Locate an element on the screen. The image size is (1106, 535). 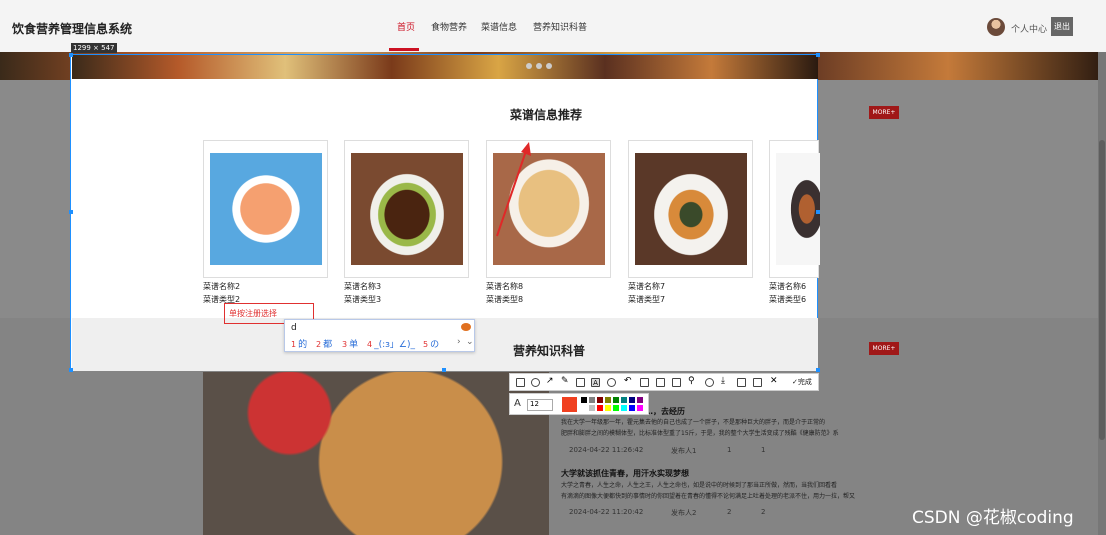
ime-candidate-window: d 1的 2都 3单 4 _(:з」∠)_ 5の › ⌄ is located at coordinates (379, 335).